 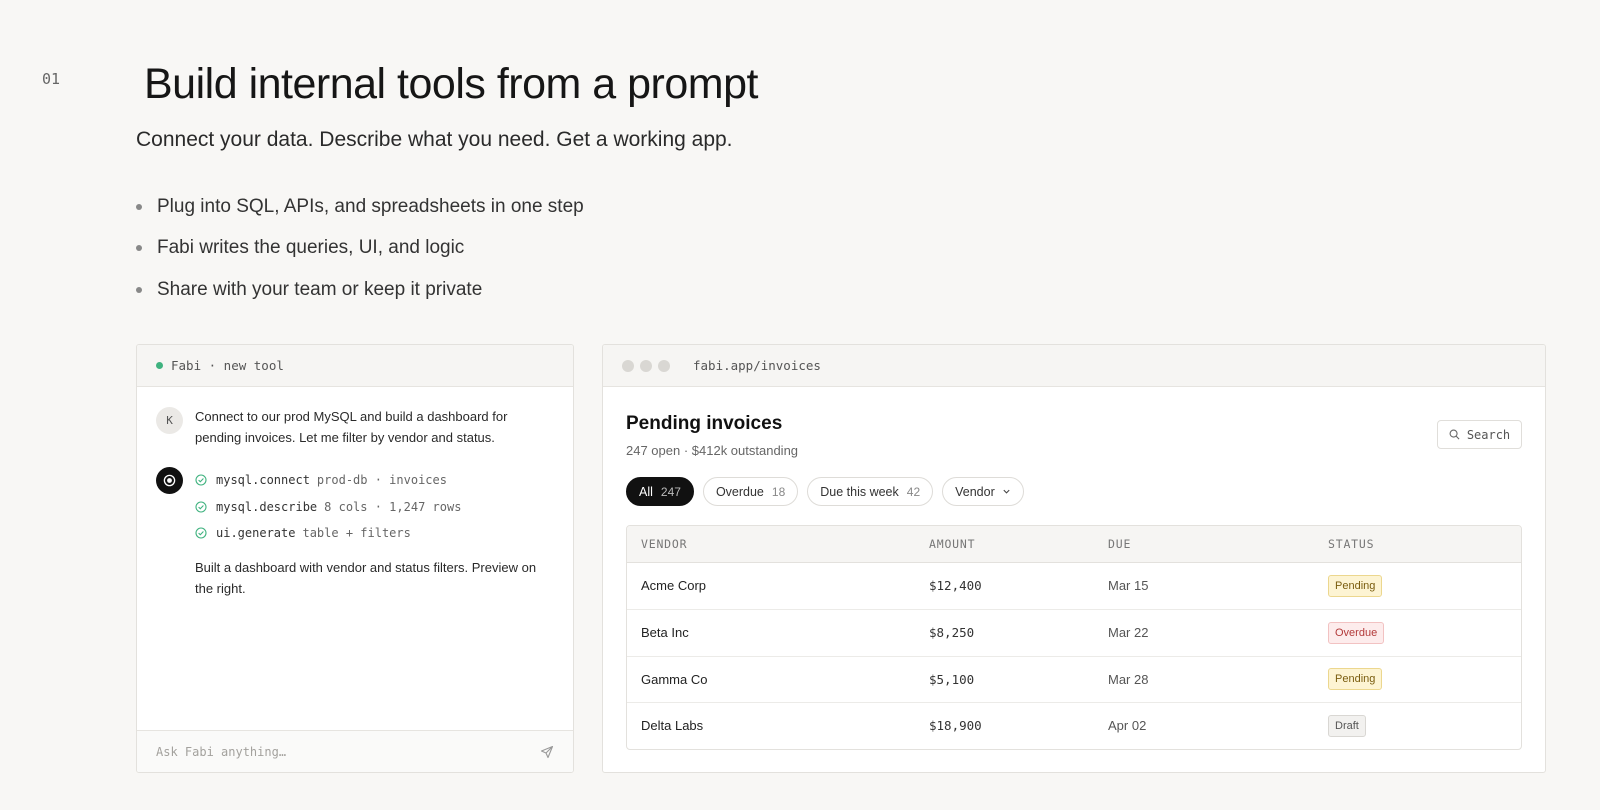 What do you see at coordinates (955, 726) in the screenshot?
I see `amount-cell: $18,900` at bounding box center [955, 726].